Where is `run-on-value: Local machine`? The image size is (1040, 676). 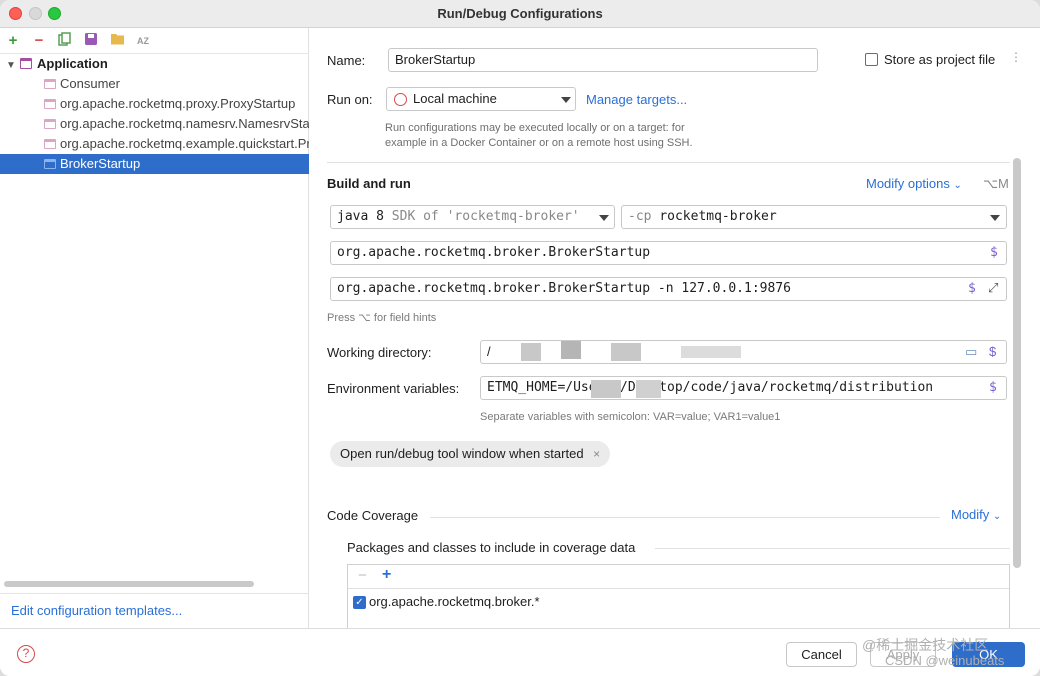 run-on-value: Local machine is located at coordinates (455, 98).